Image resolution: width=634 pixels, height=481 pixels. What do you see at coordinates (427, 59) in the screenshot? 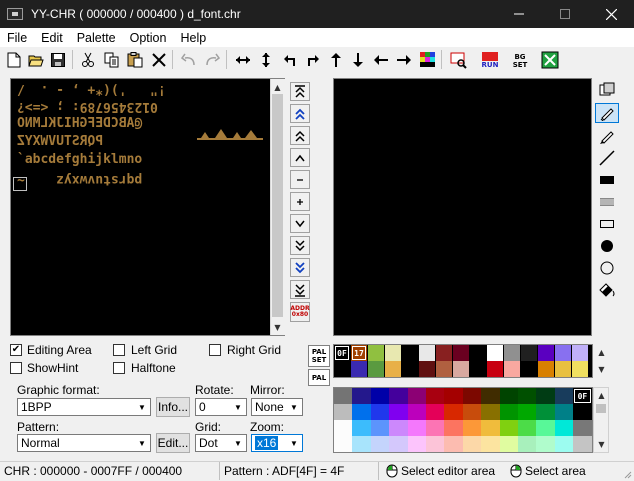
I see `palette-replace-button` at bounding box center [427, 59].